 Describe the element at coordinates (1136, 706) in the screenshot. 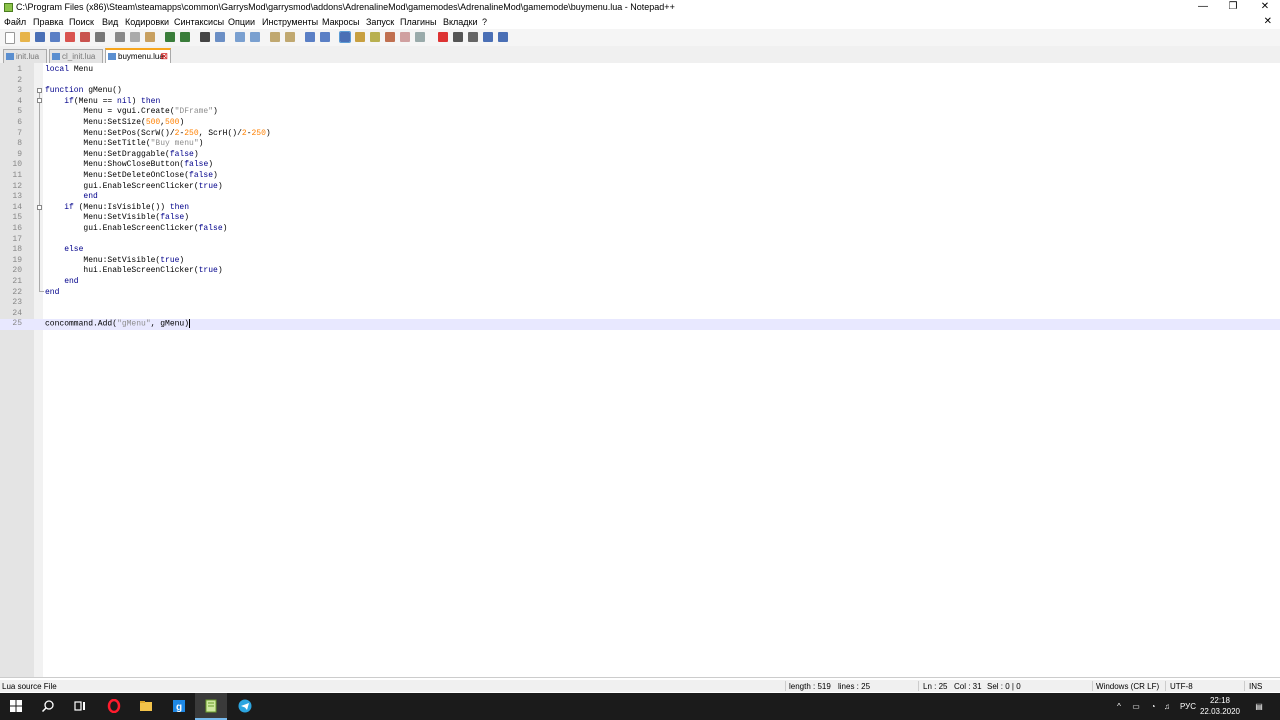

I see `battery-icon: ▭` at that location.